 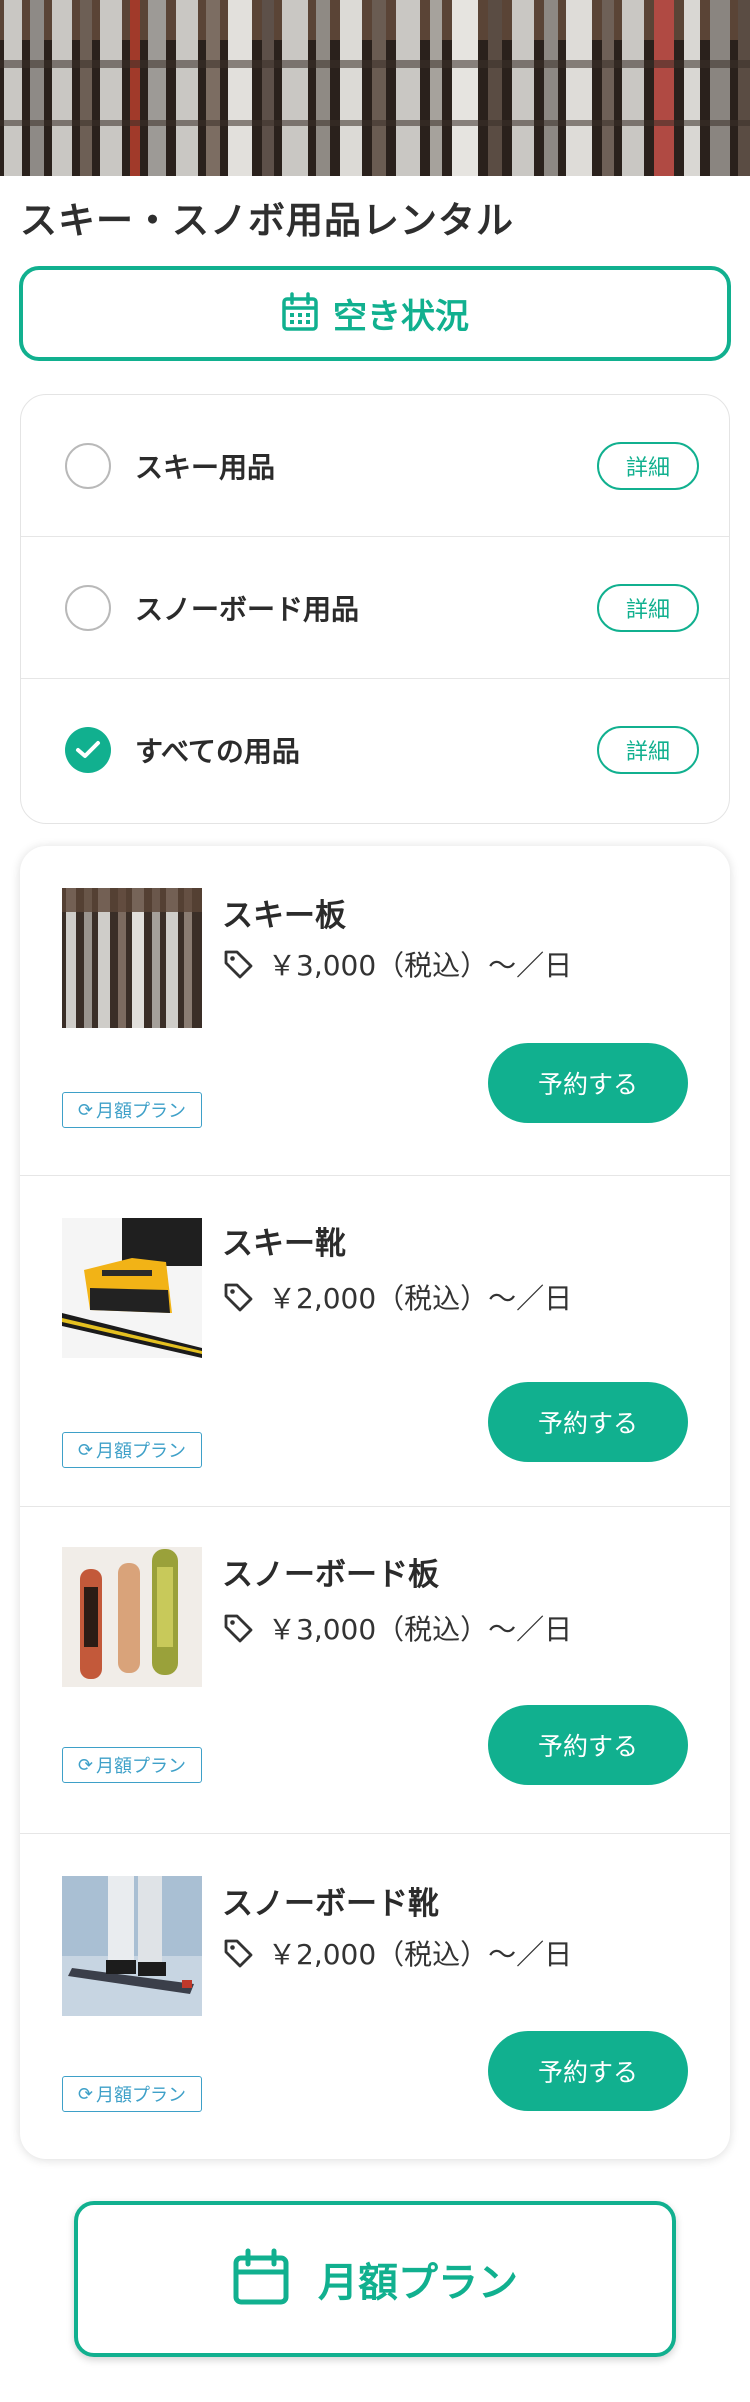 I want to click on product-item: スキー板 ￥3,000（税込）〜／日 予約する ⟳ 月額プラン, so click(x=375, y=1011).